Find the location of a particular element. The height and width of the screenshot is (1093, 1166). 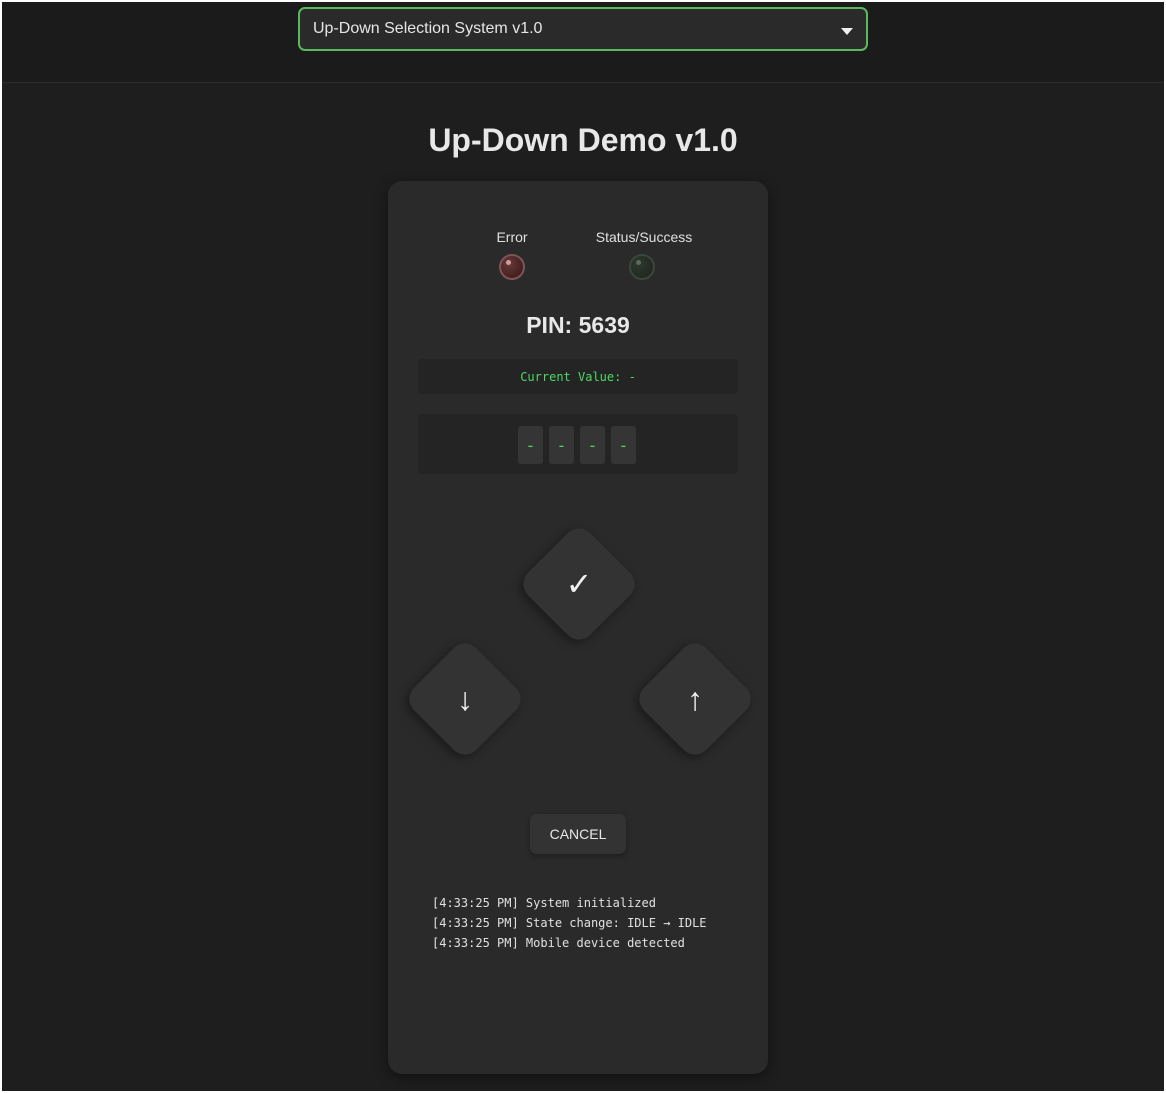

pin-digit-4: - is located at coordinates (623, 445).